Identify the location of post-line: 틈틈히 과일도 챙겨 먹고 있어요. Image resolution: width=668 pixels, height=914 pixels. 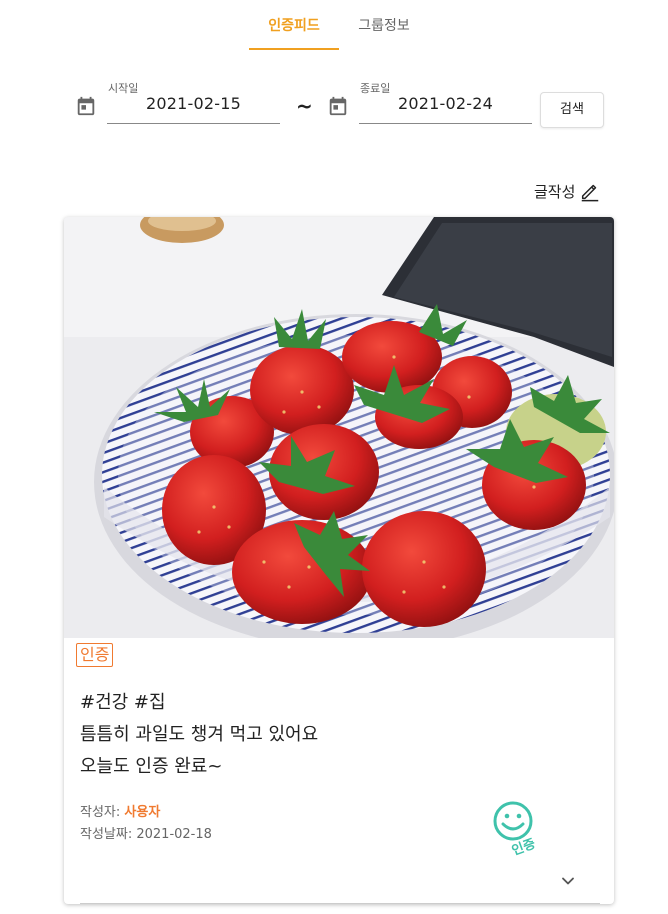
(199, 734).